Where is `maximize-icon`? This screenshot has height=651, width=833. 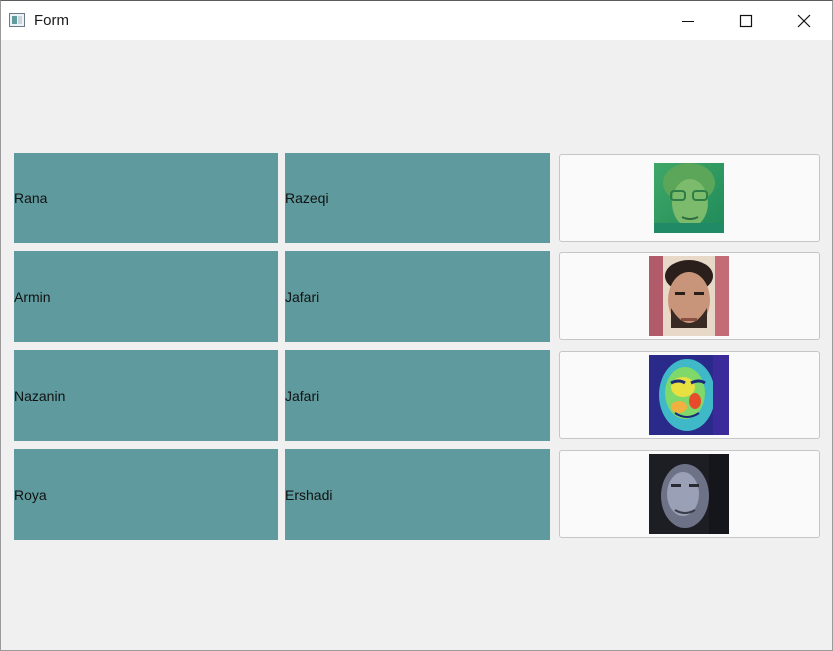
maximize-icon is located at coordinates (746, 21).